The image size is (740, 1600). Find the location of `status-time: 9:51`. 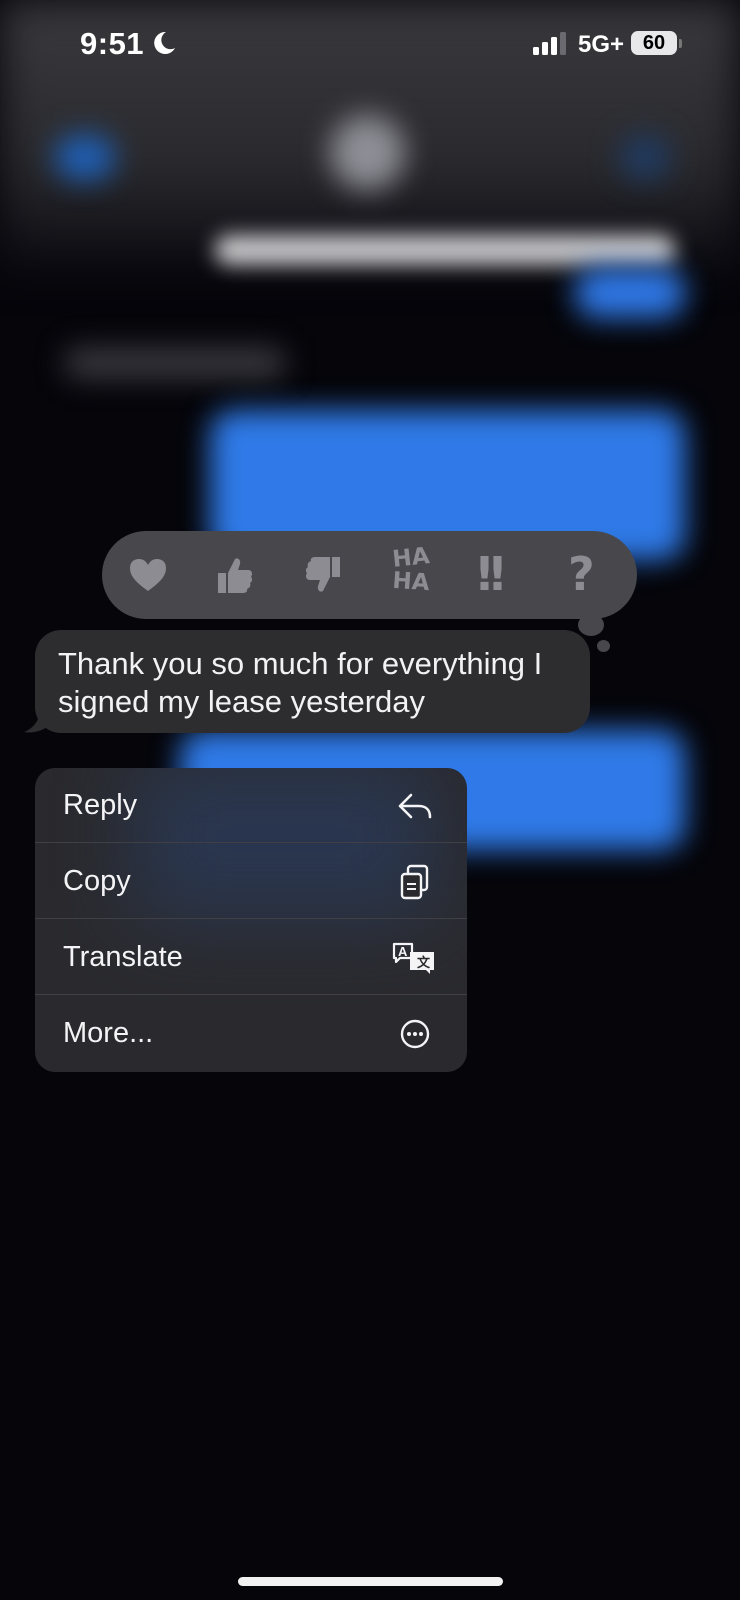

status-time: 9:51 is located at coordinates (112, 43).